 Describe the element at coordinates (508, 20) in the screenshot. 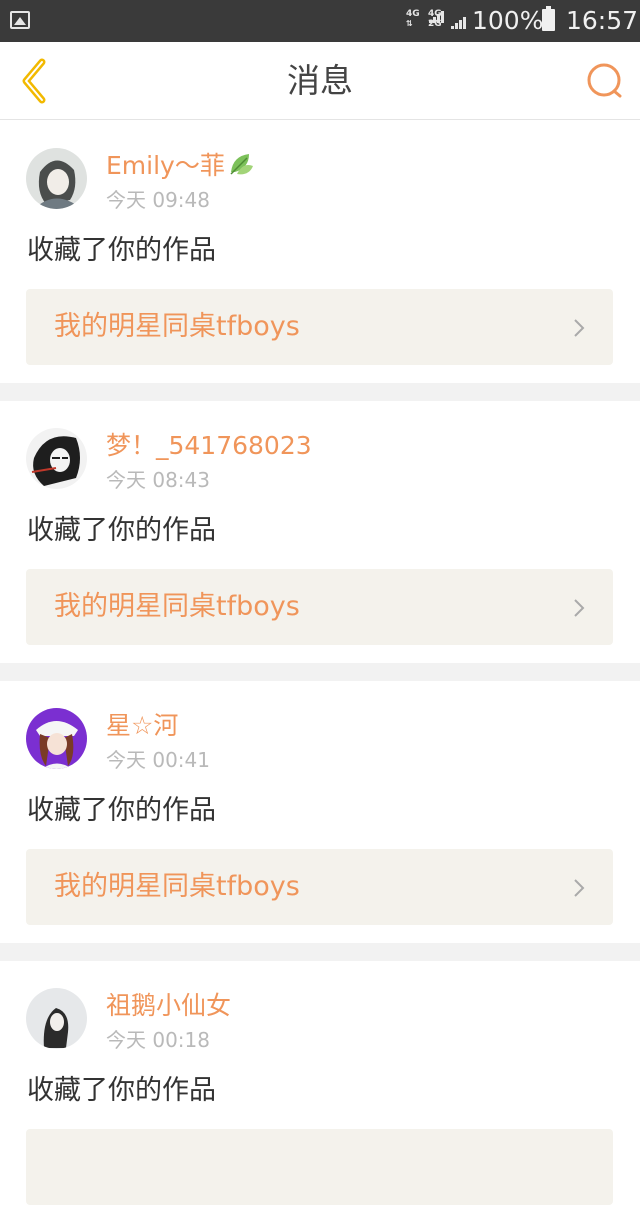

I see `battery-percent: 100%` at that location.